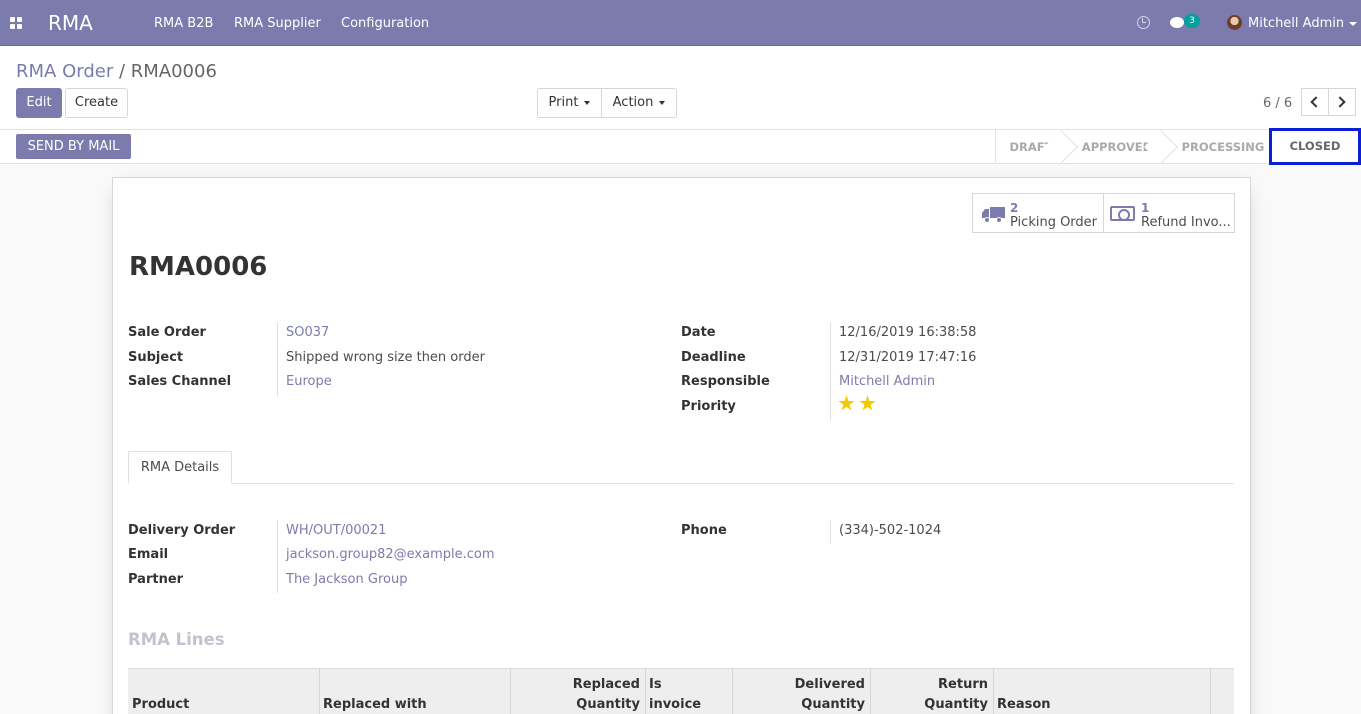 The width and height of the screenshot is (1361, 714). What do you see at coordinates (156, 579) in the screenshot?
I see `partner-label: Partner` at bounding box center [156, 579].